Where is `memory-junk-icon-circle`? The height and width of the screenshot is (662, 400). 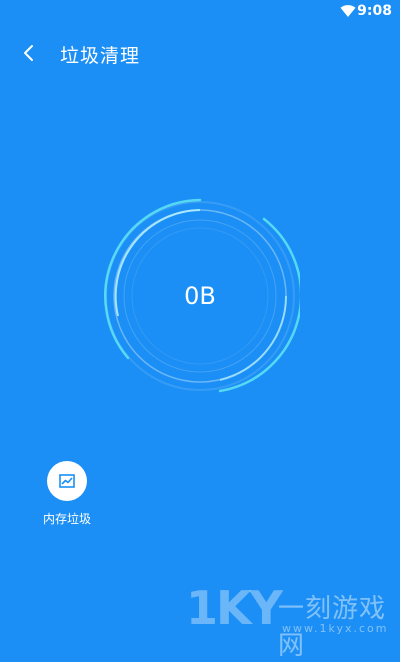 memory-junk-icon-circle is located at coordinates (67, 481).